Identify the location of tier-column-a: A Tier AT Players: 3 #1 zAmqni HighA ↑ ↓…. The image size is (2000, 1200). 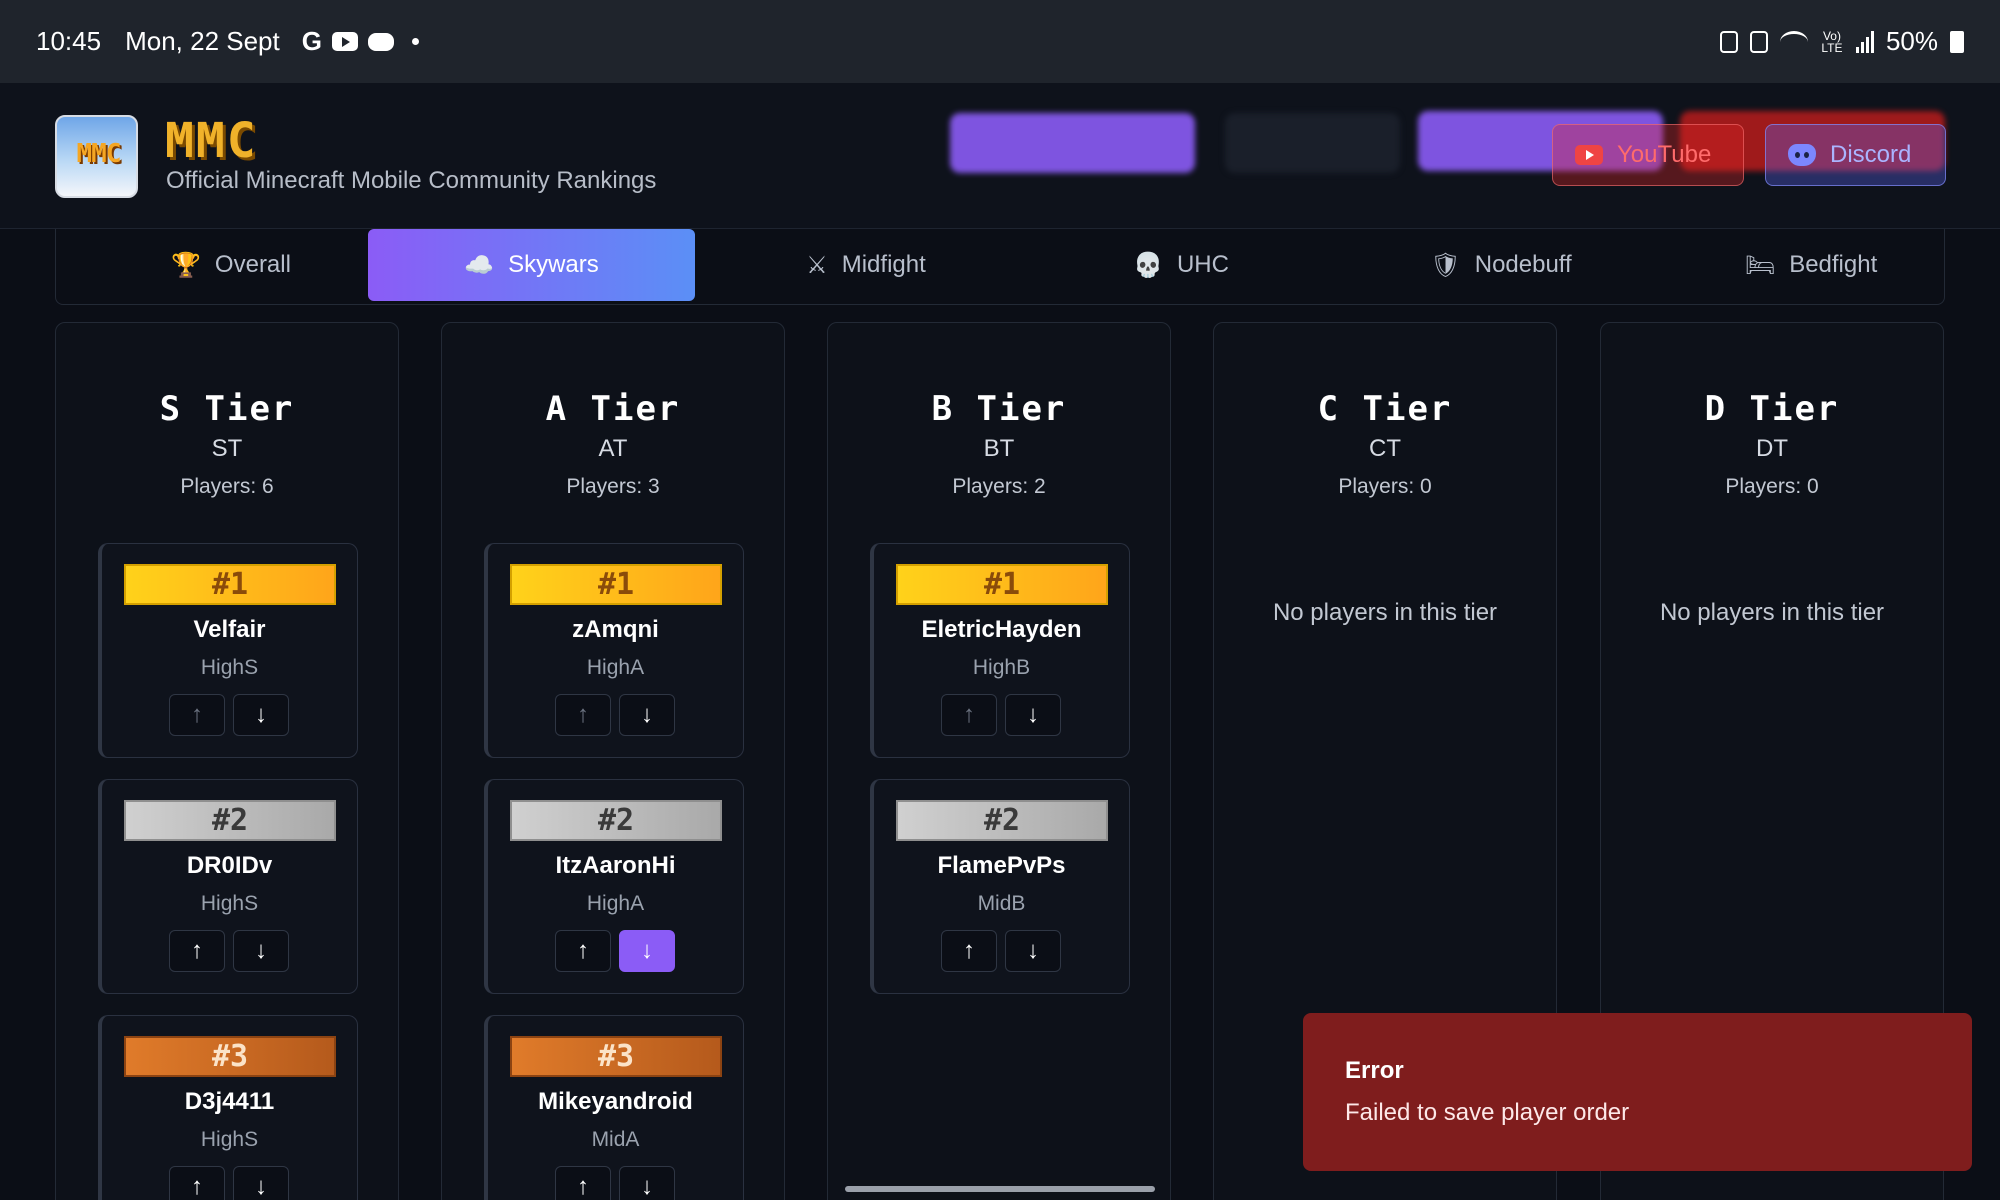
(613, 761).